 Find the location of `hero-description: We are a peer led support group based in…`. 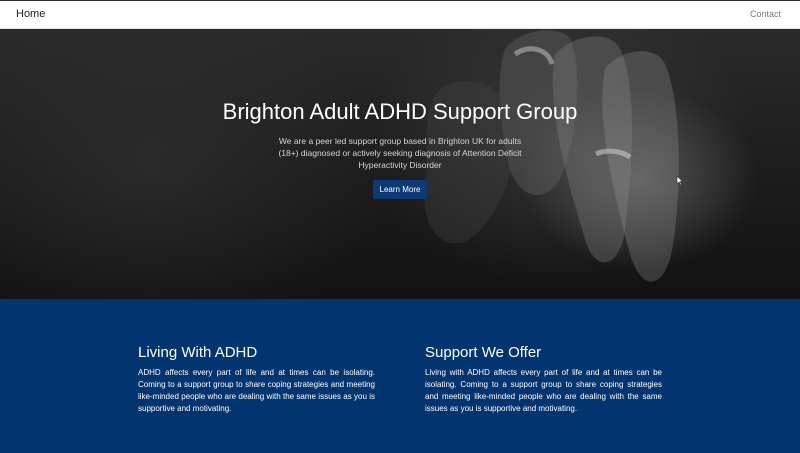

hero-description: We are a peer led support group based in… is located at coordinates (400, 153).